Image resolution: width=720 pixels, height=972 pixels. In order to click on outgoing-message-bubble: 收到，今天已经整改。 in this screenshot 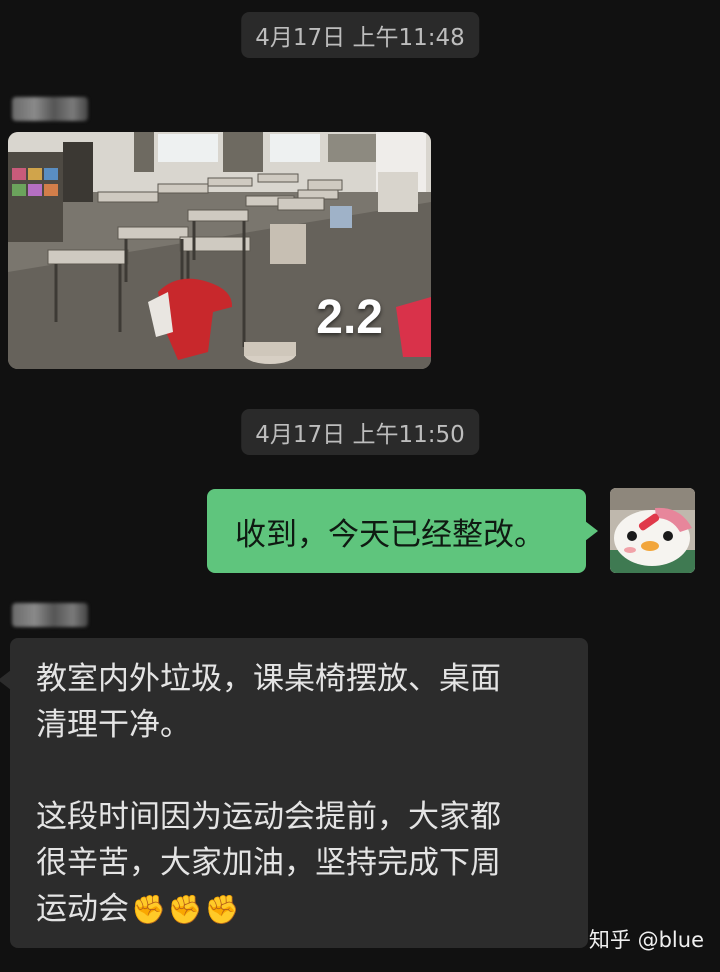, I will do `click(402, 531)`.